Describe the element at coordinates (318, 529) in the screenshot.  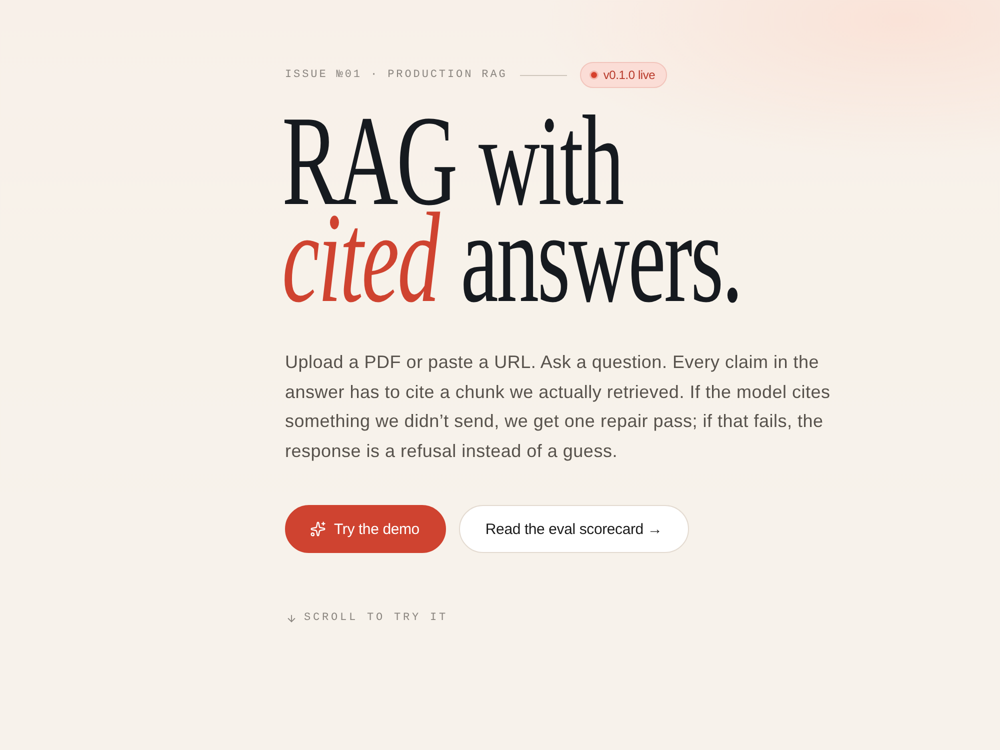
I see `sparkle-icon` at that location.